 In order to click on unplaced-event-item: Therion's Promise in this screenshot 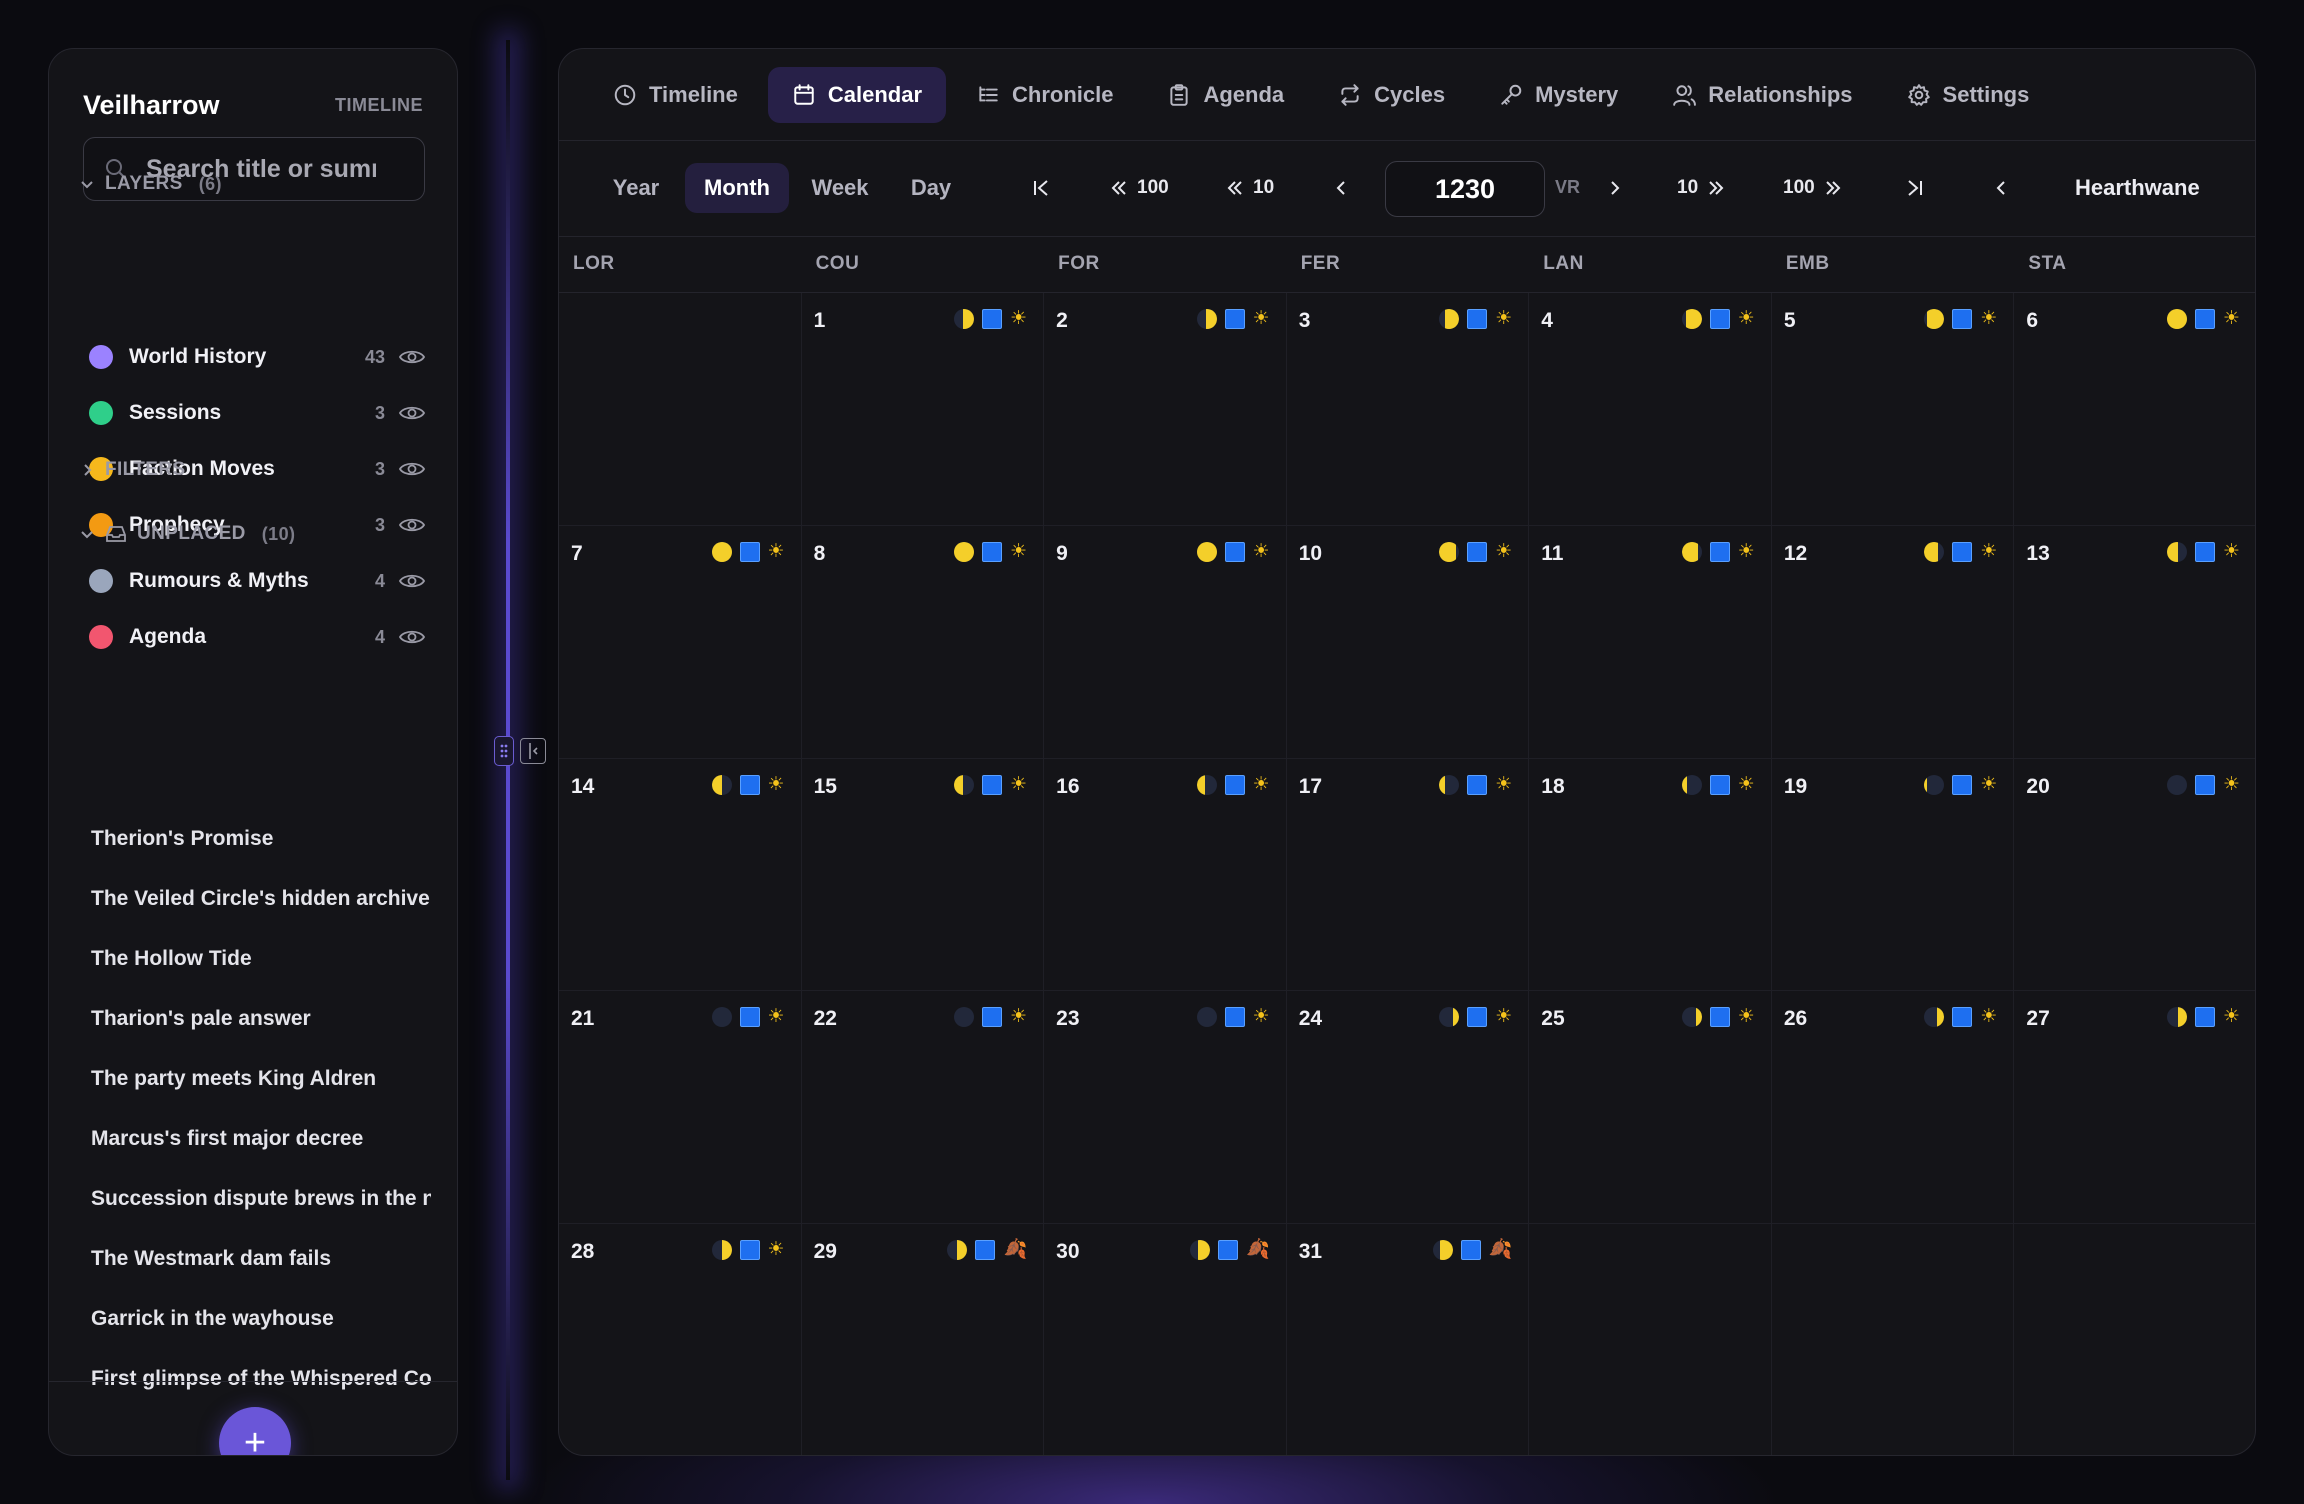, I will do `click(261, 839)`.